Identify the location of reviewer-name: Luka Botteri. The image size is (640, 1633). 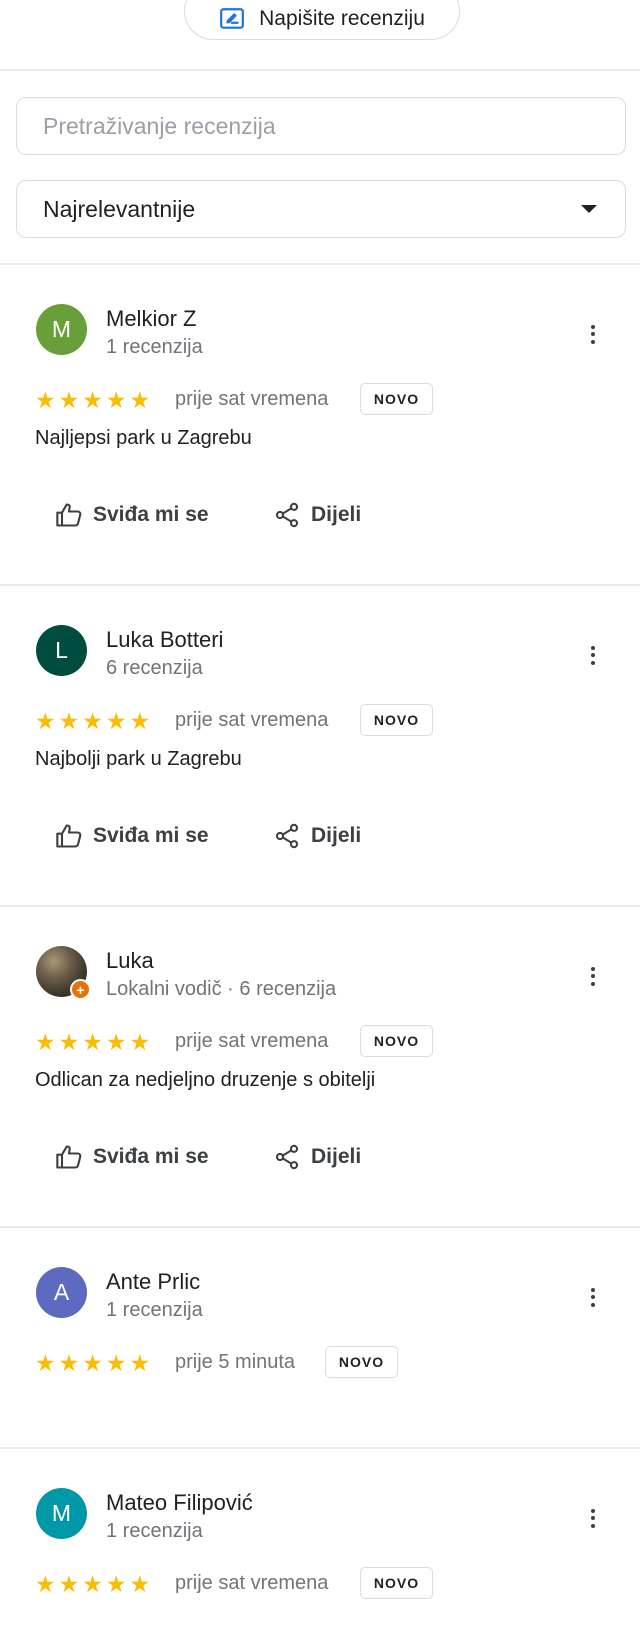
(164, 640).